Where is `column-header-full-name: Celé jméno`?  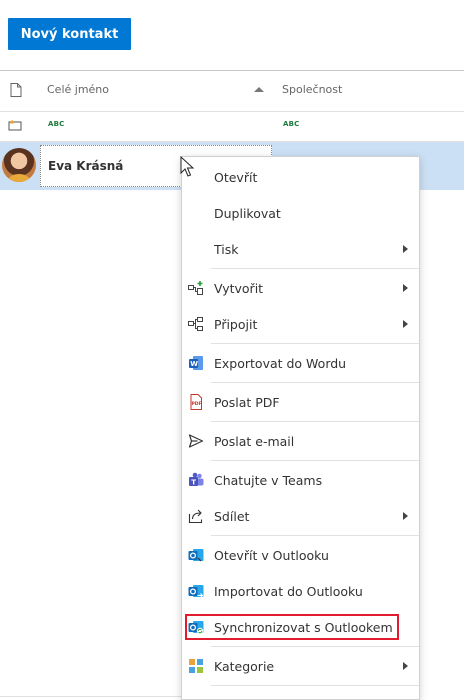 column-header-full-name: Celé jméno is located at coordinates (78, 89).